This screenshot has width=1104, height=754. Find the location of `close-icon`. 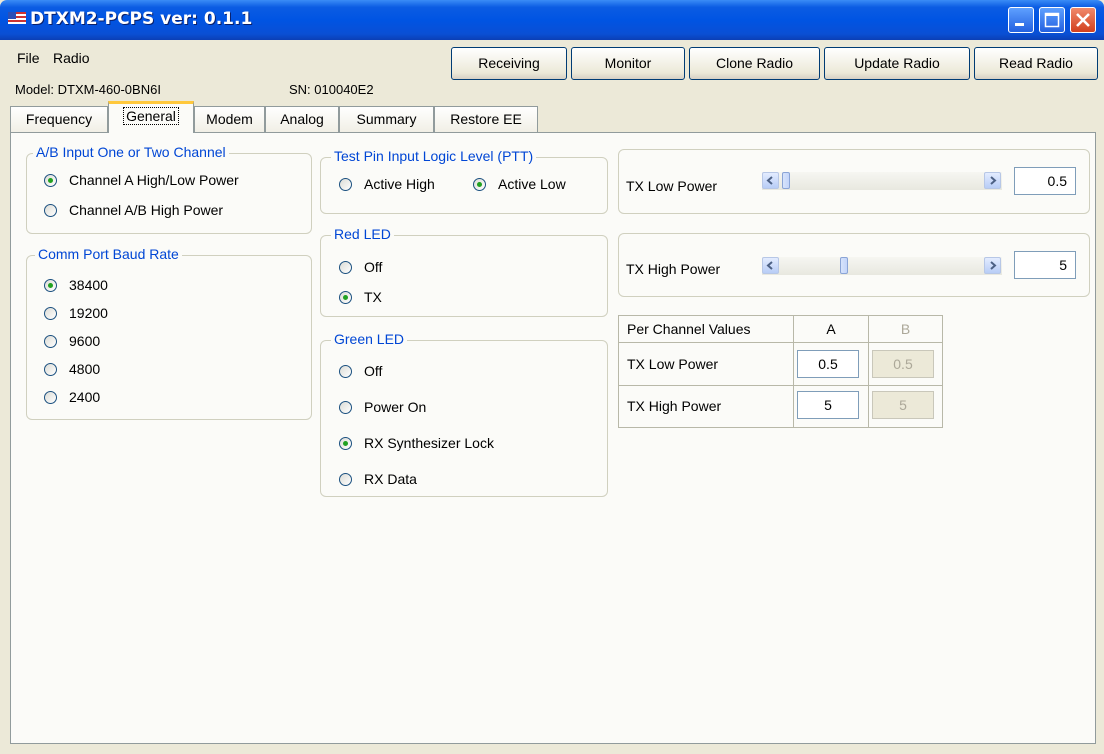

close-icon is located at coordinates (1083, 20).